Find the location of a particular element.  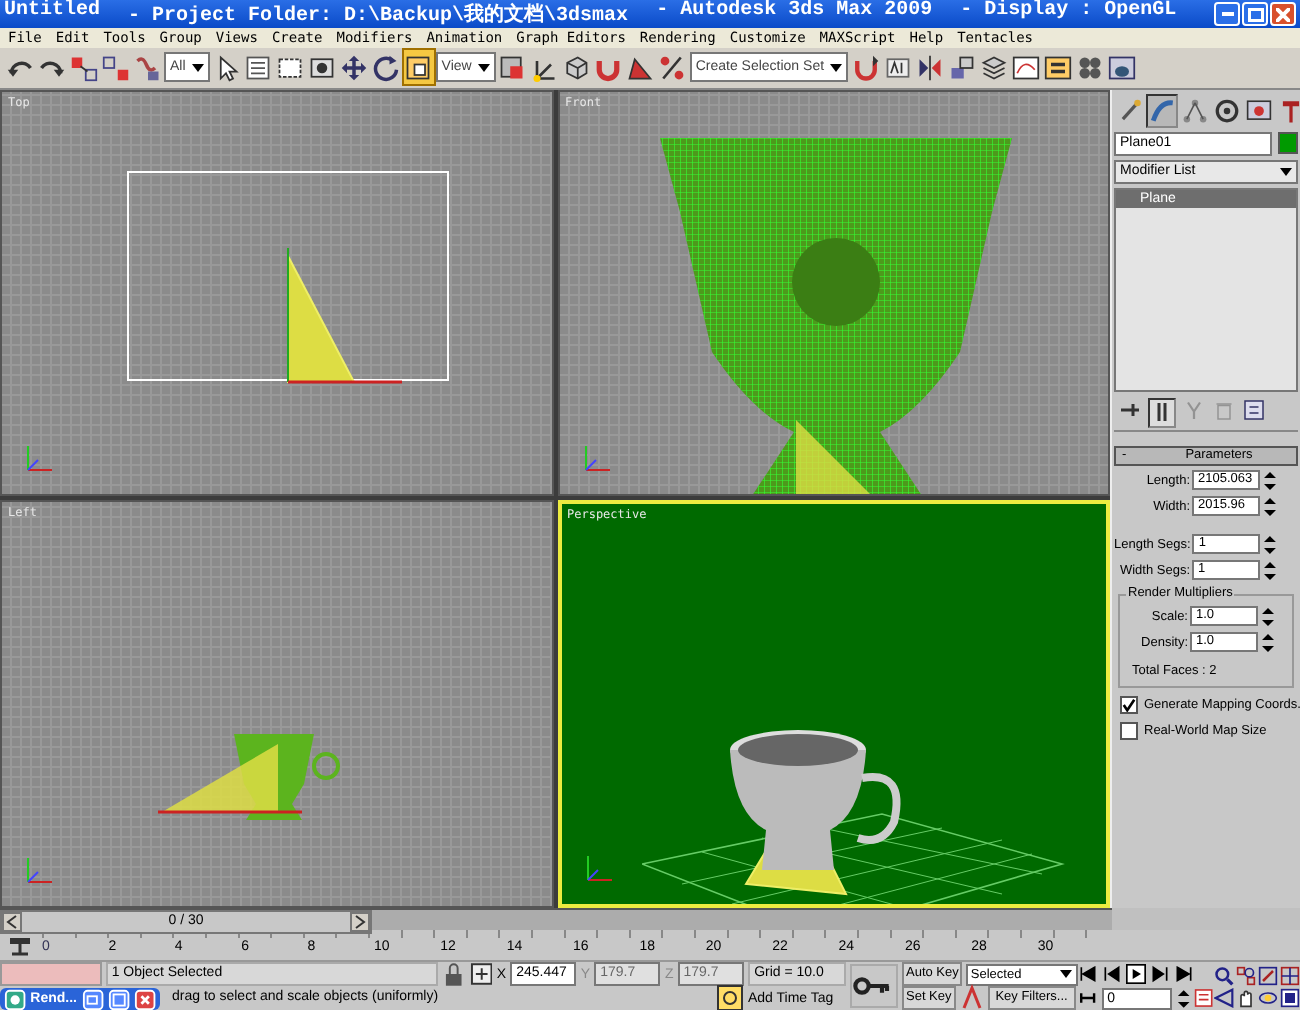

hammer-icon is located at coordinates (1289, 110).